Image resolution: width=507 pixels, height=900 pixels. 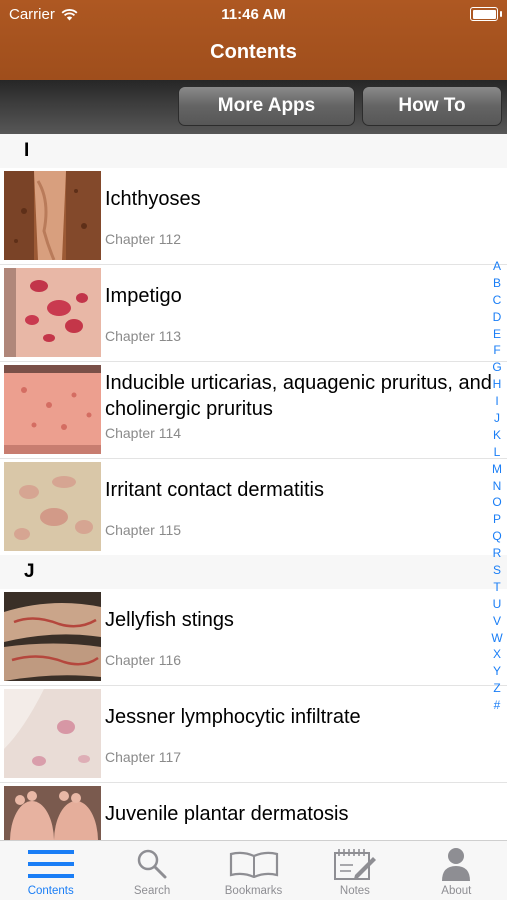 I want to click on list-item: Ichthyoses Chapter 112, so click(x=253, y=216).